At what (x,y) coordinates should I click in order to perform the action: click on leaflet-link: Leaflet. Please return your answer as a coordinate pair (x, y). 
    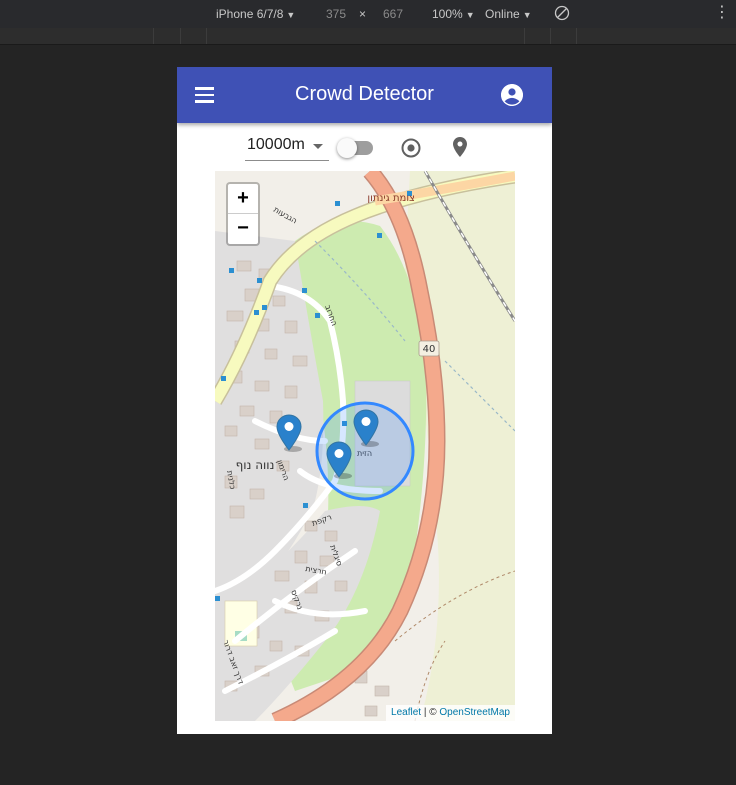
    Looking at the image, I should click on (406, 712).